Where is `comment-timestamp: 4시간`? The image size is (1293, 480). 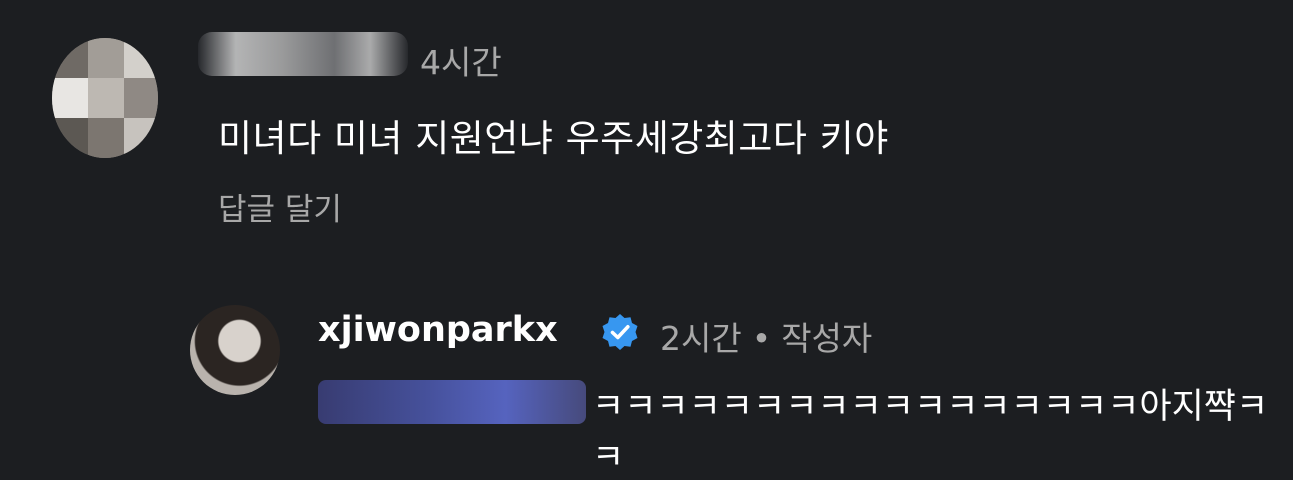 comment-timestamp: 4시간 is located at coordinates (461, 62).